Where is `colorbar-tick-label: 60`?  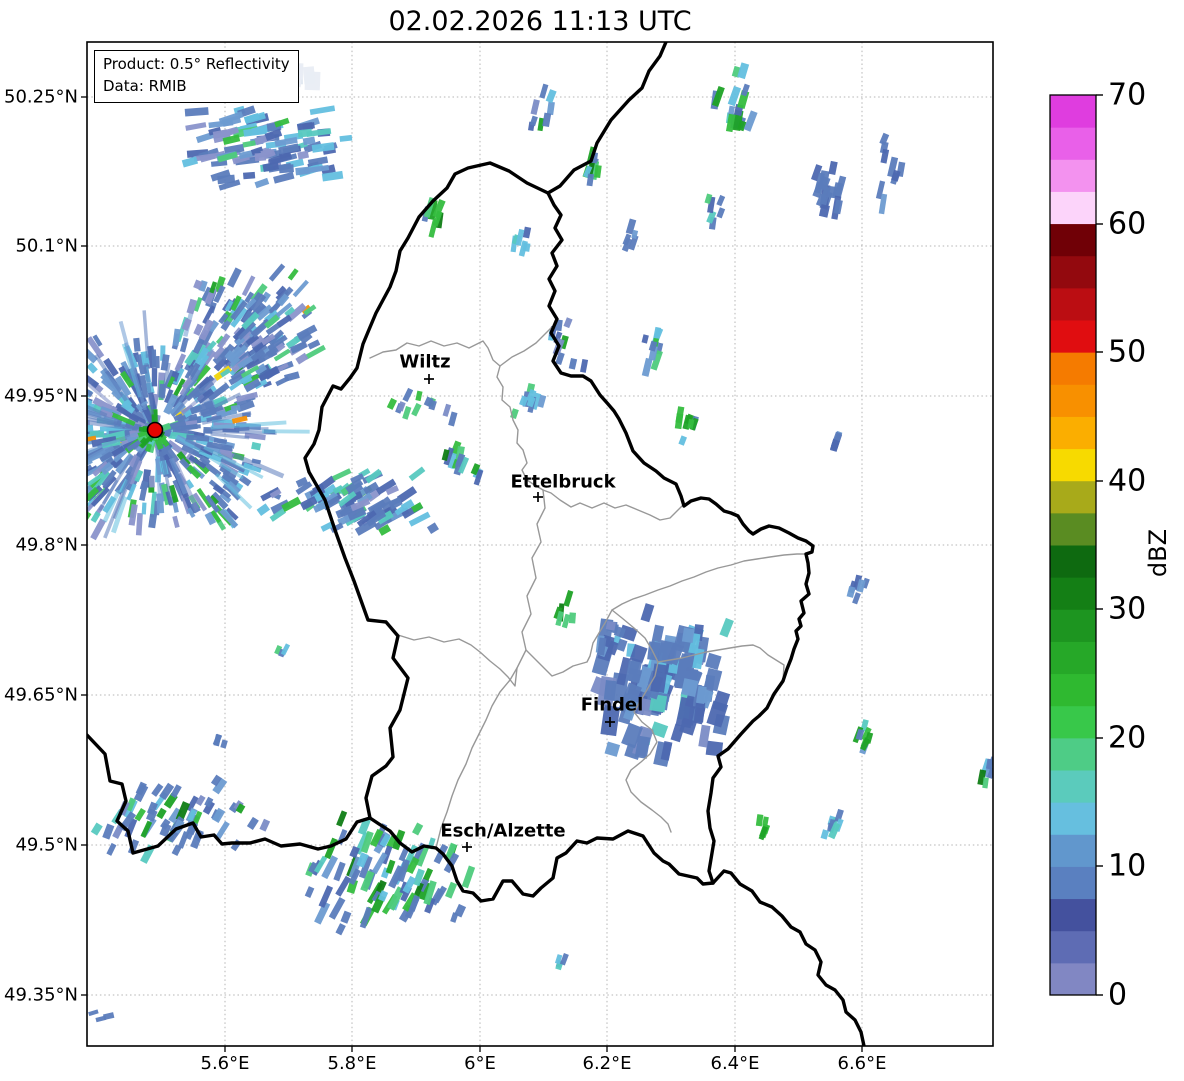 colorbar-tick-label: 60 is located at coordinates (1127, 224).